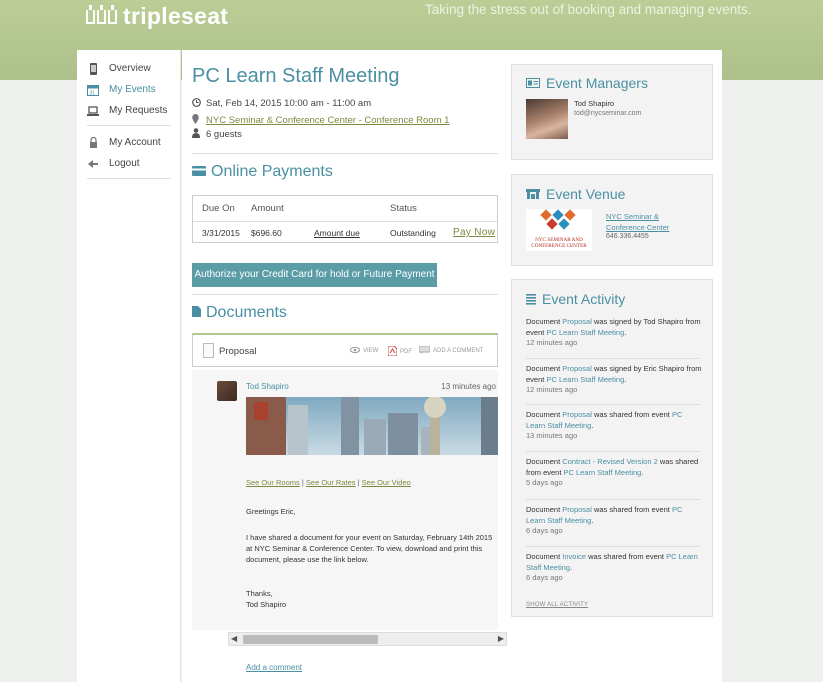 The image size is (823, 682). I want to click on sidebar-item-label: Overview, so click(130, 68).